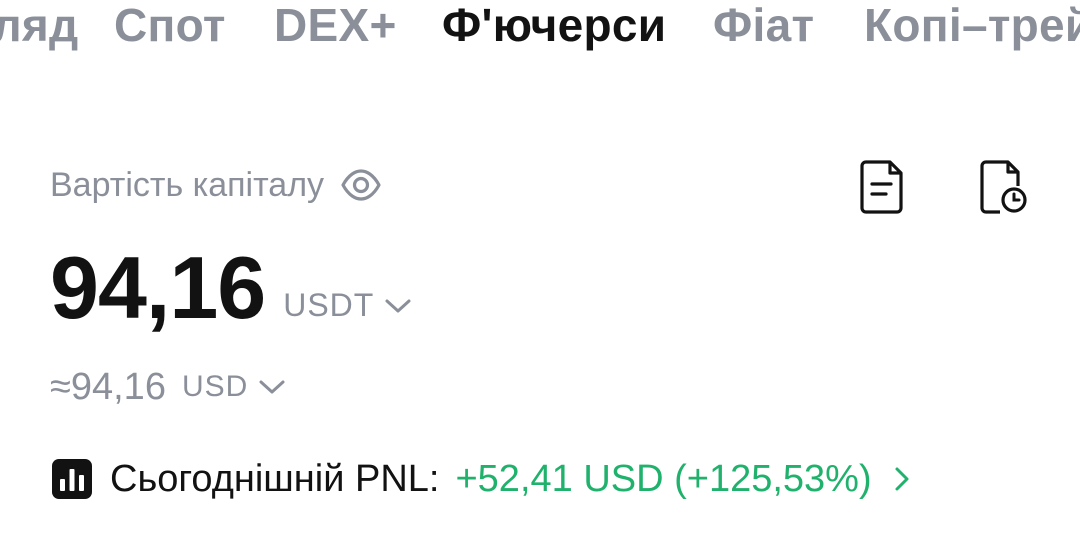 The width and height of the screenshot is (1080, 550). Describe the element at coordinates (72, 479) in the screenshot. I see `bar-chart-icon` at that location.